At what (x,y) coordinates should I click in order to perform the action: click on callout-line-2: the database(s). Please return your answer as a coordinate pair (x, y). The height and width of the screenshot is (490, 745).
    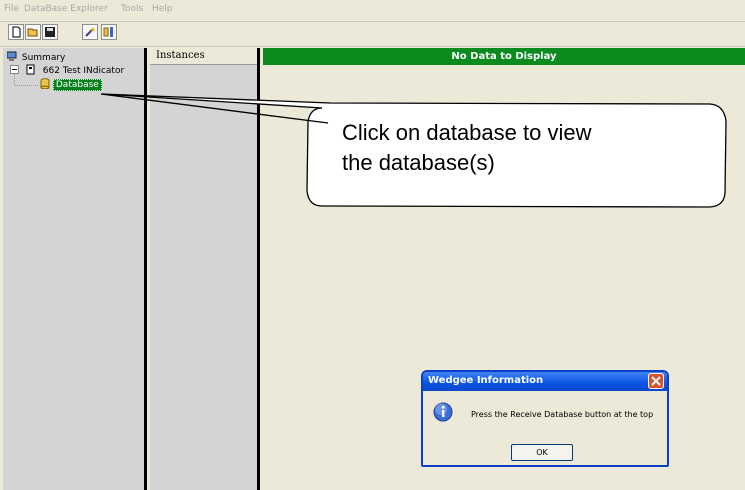
    Looking at the image, I should click on (418, 162).